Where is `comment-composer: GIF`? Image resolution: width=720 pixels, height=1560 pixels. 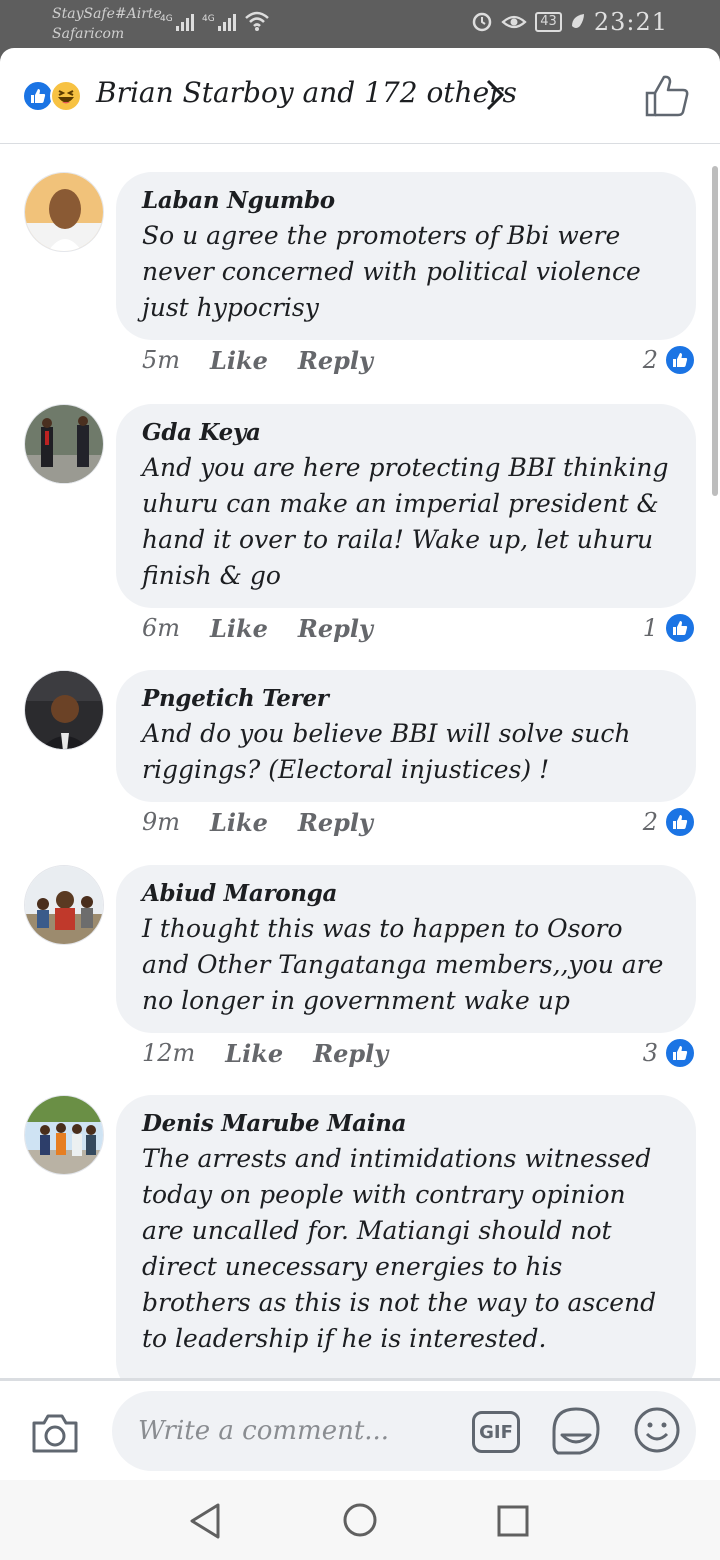
comment-composer: GIF is located at coordinates (360, 1429).